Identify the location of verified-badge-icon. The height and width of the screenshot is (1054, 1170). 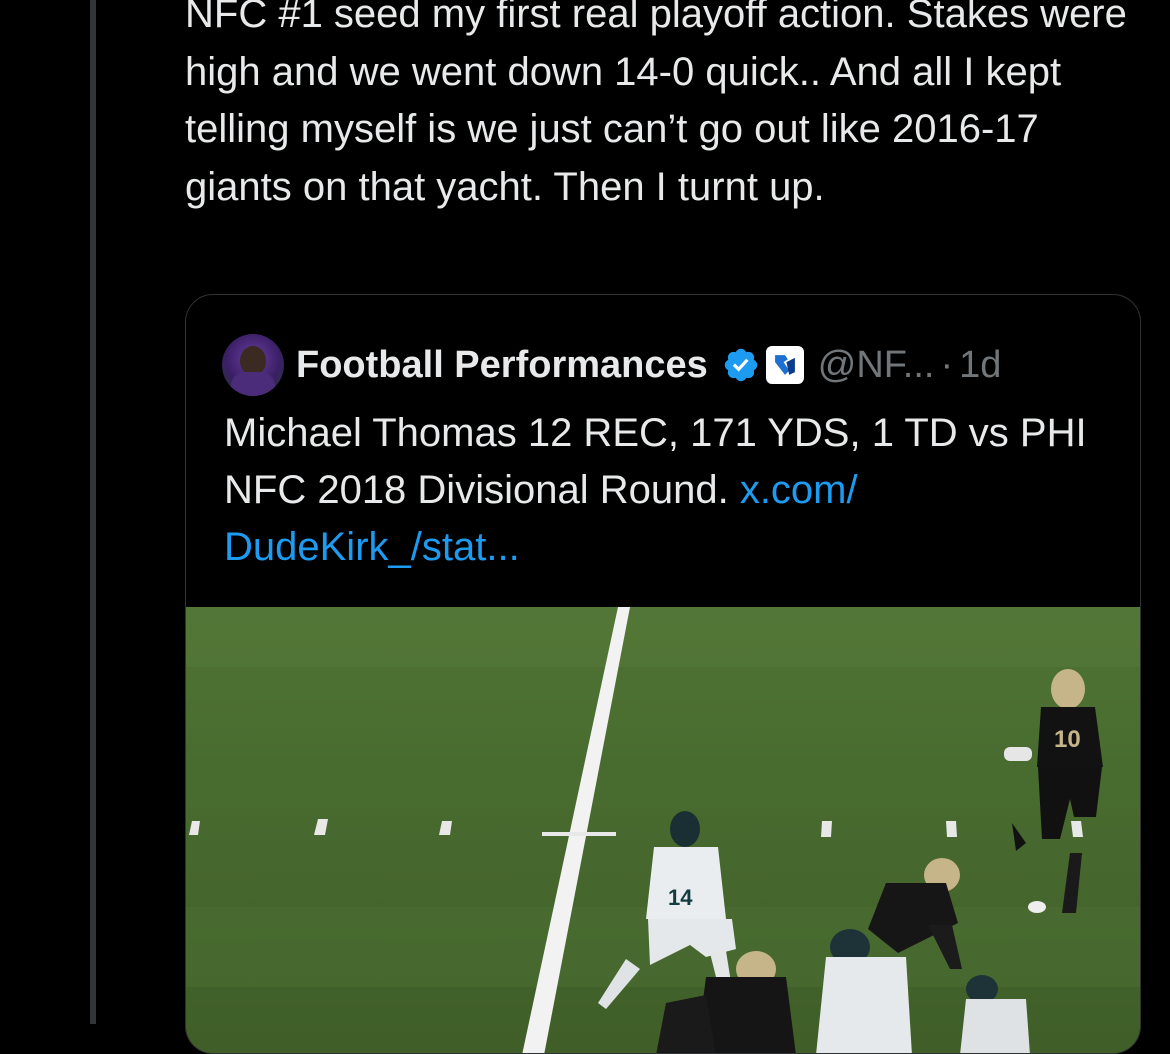
(740, 365).